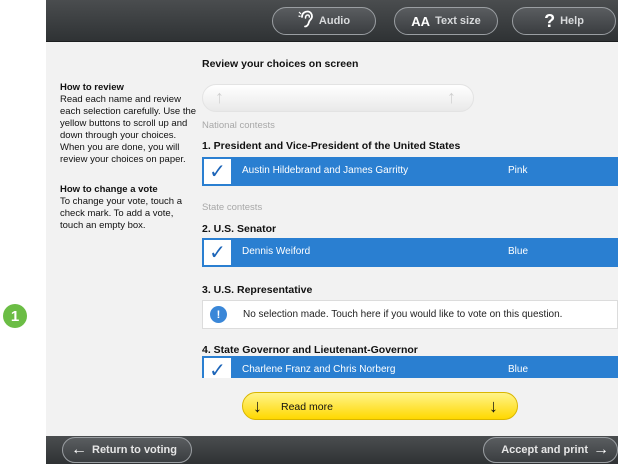 Image resolution: width=618 pixels, height=464 pixels. Describe the element at coordinates (421, 21) in the screenshot. I see `text-size-icon: AA` at that location.